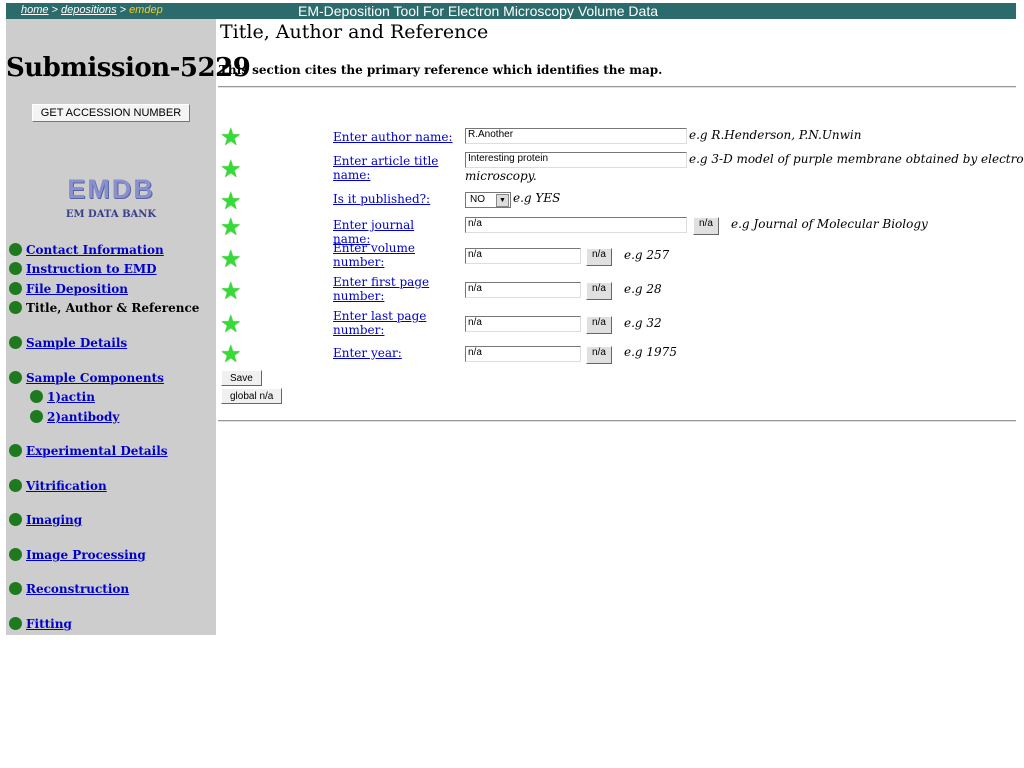 Image resolution: width=1024 pixels, height=768 pixels. Describe the element at coordinates (95, 250) in the screenshot. I see `sidebar-item-label: Contact Information` at that location.